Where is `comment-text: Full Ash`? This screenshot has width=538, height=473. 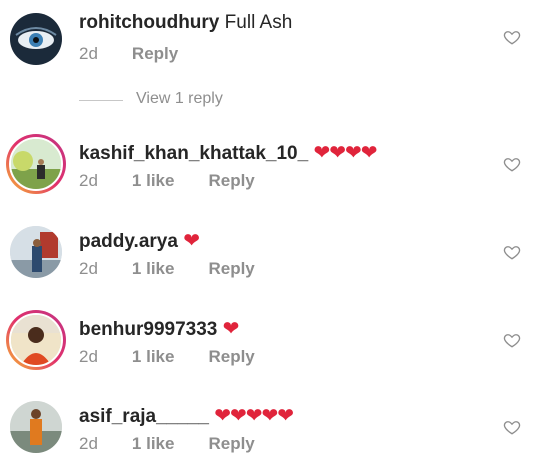 comment-text: Full Ash is located at coordinates (258, 22).